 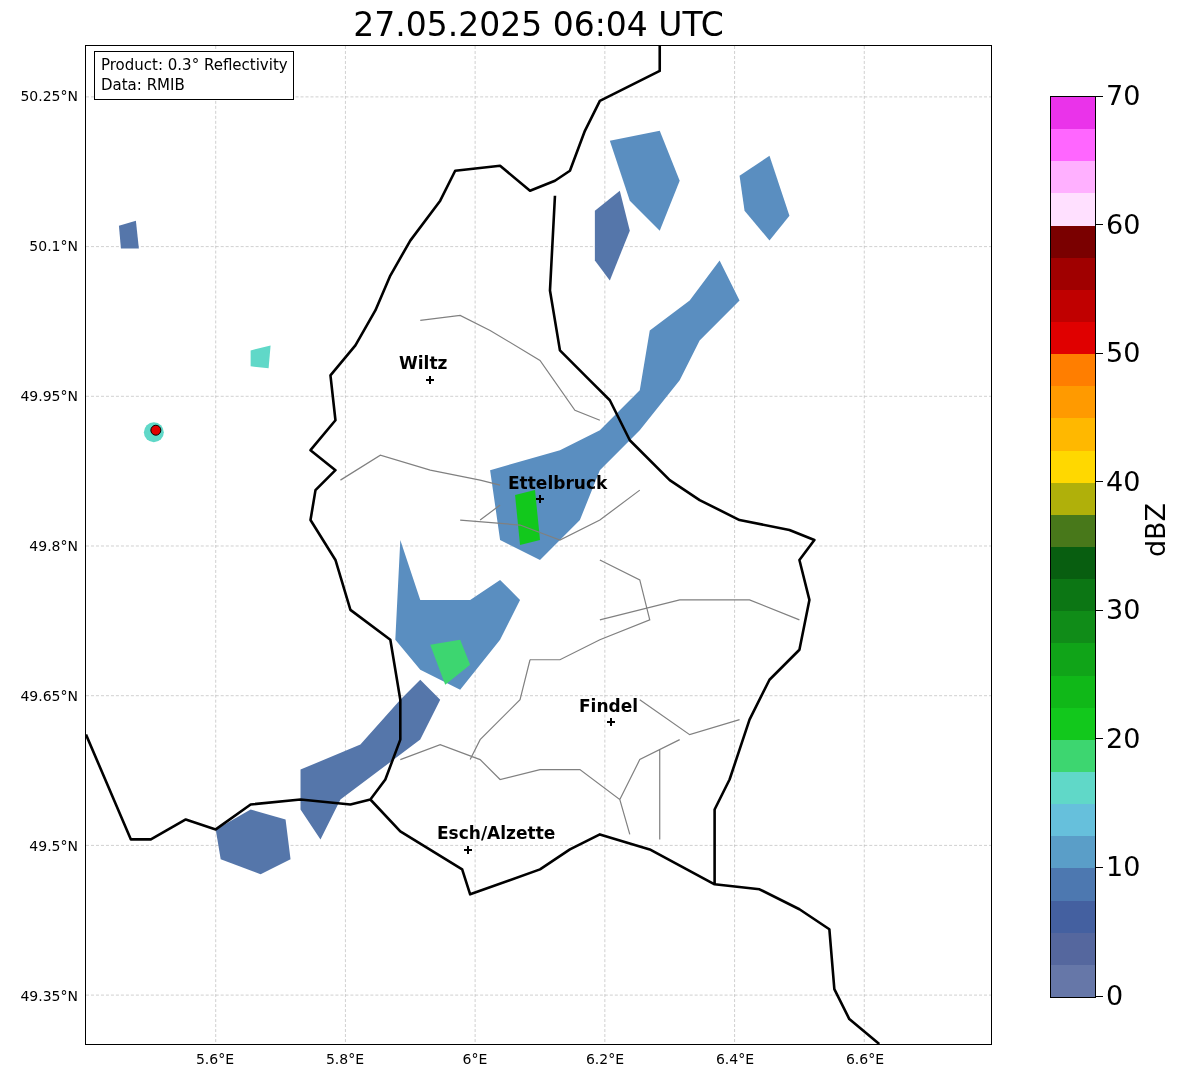 What do you see at coordinates (609, 706) in the screenshot?
I see `city-label: Findel` at bounding box center [609, 706].